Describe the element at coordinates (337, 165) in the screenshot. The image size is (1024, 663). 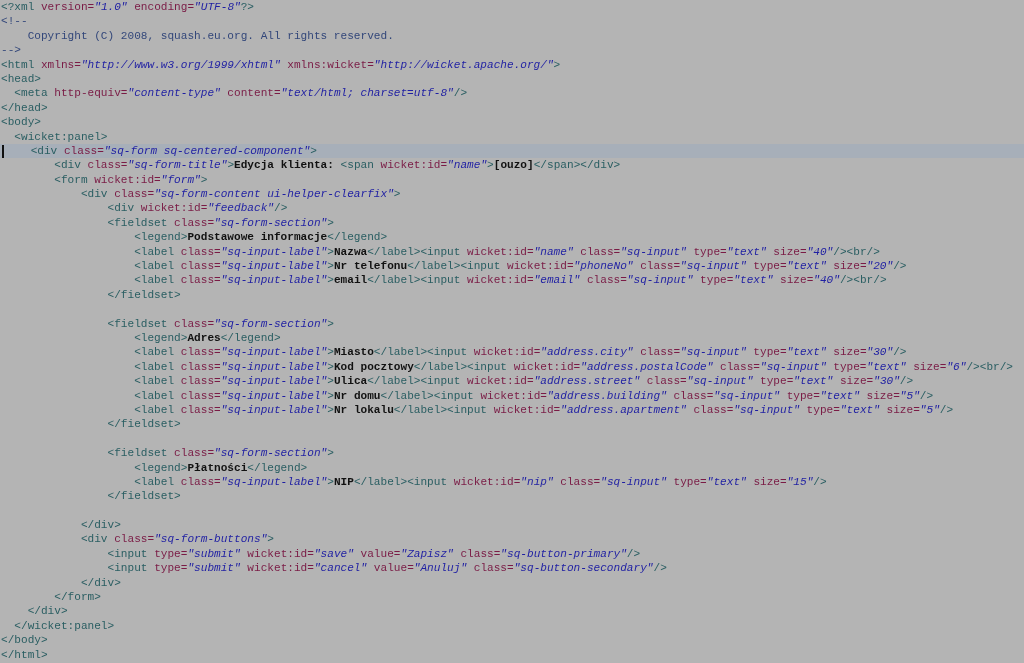
I see `code-line: <div class="sq-form-title">Edycja klienta: <span wicket:id="name">[ouzo]</span></div>` at that location.